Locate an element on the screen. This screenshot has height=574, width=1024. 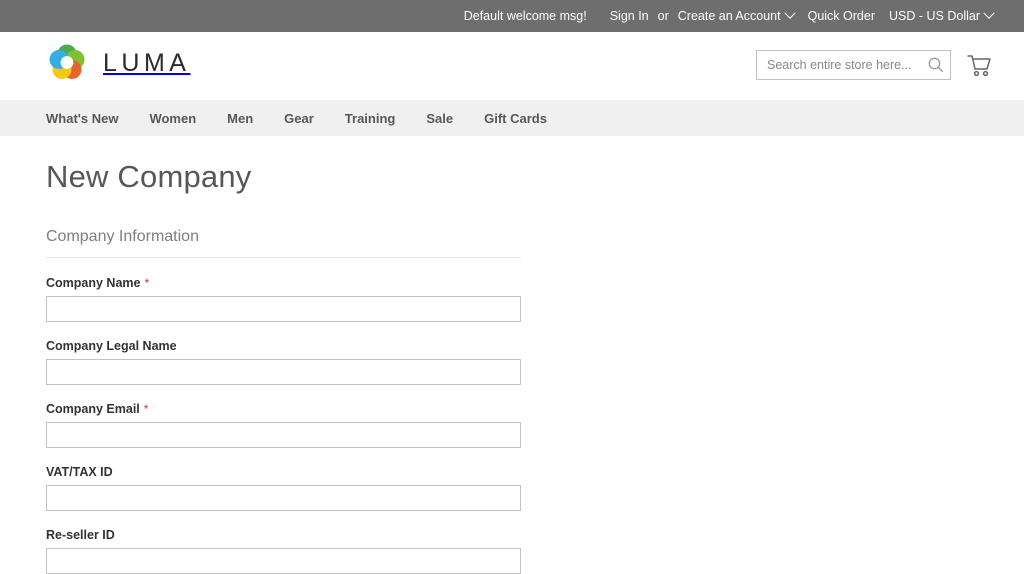
field-company-email: Company Email * is located at coordinates (283, 425).